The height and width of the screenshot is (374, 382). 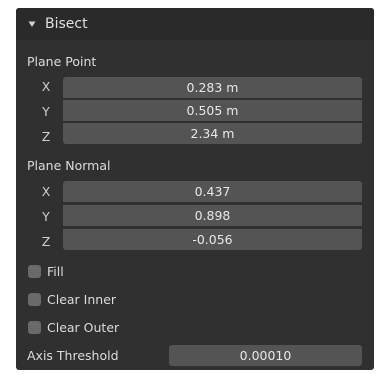 I want to click on plane-point-x-field: 0.283 m, so click(x=212, y=87).